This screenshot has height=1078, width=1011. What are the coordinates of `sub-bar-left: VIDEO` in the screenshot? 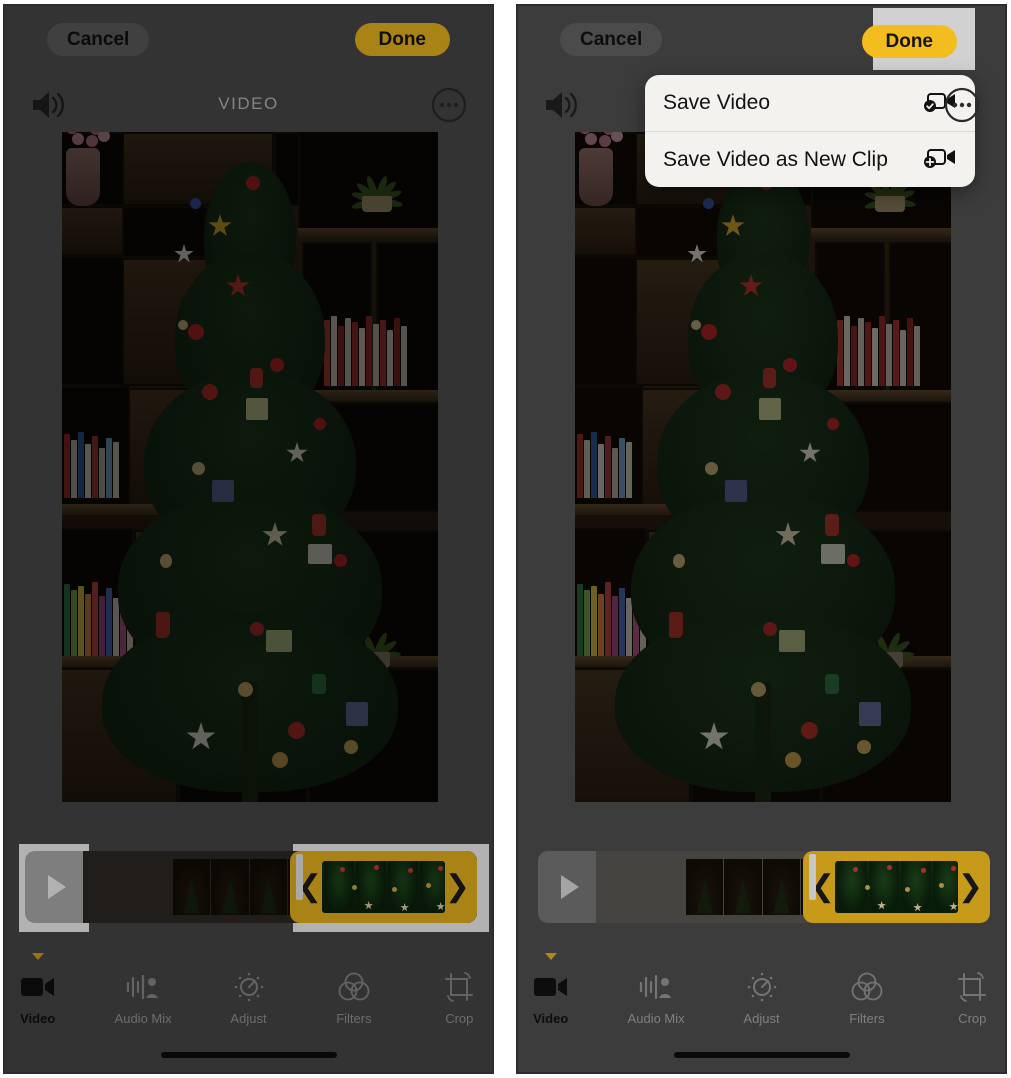 It's located at (248, 106).